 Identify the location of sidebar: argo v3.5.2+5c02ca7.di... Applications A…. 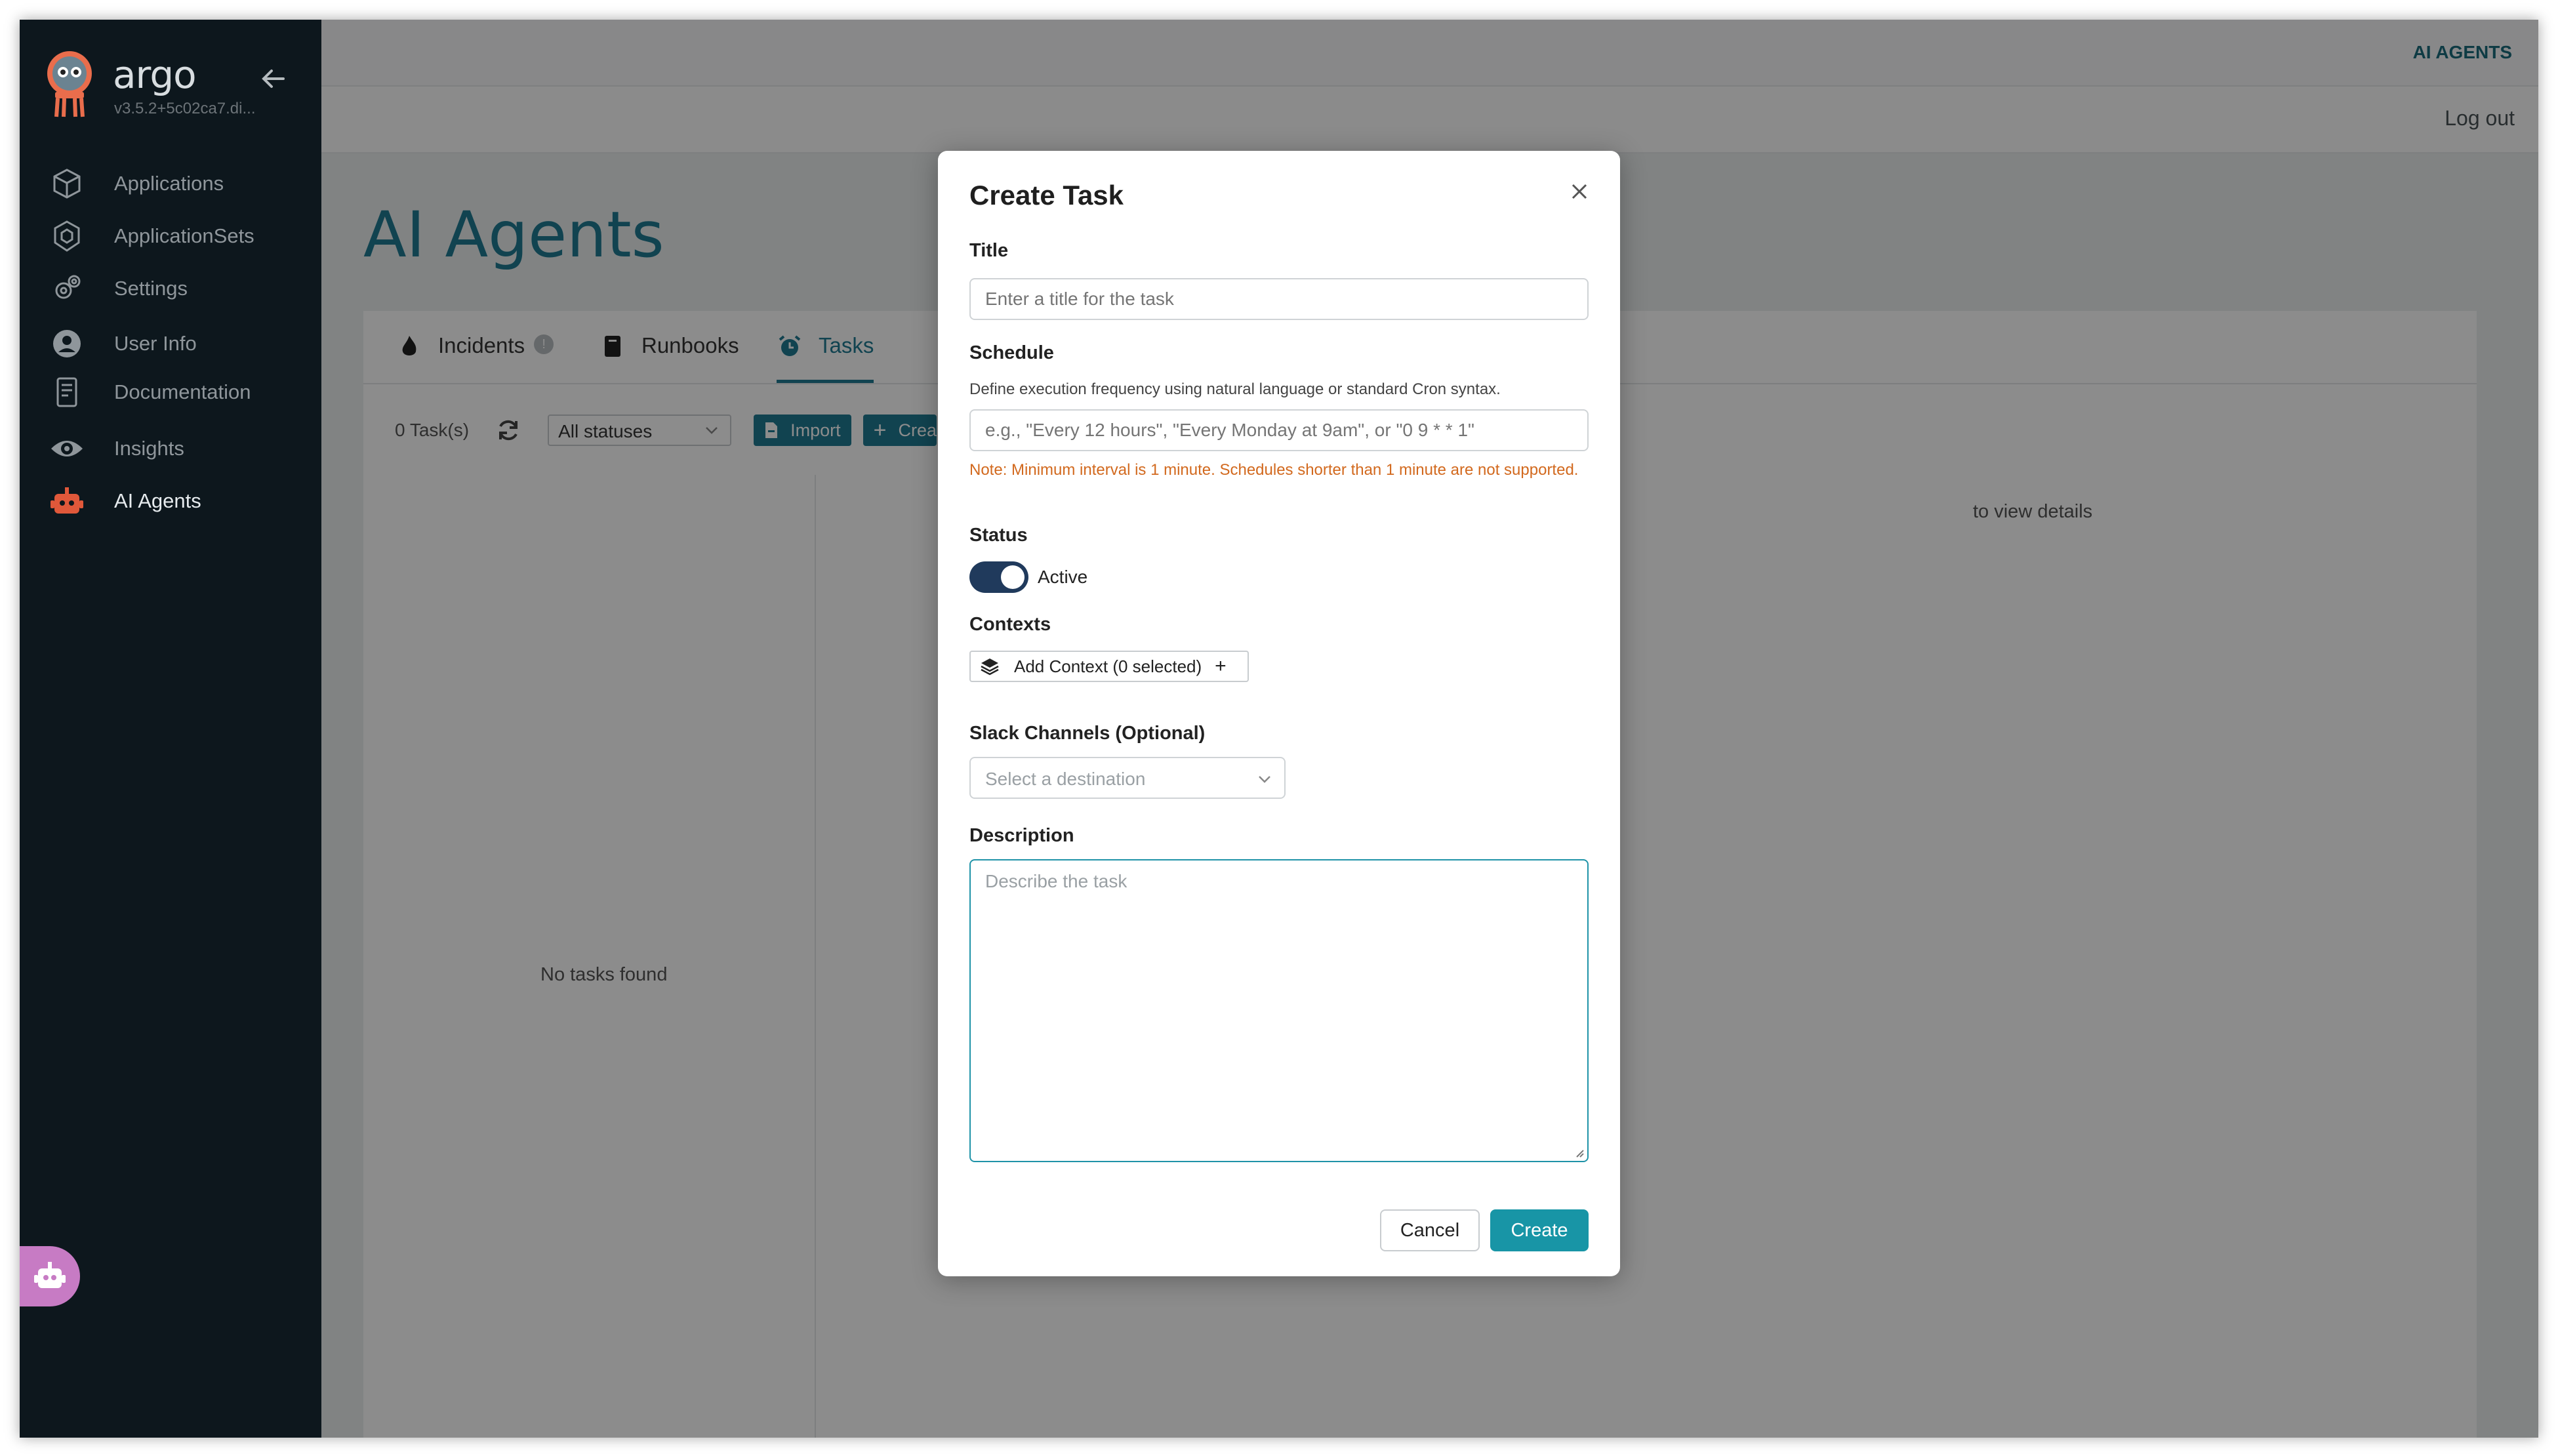
(170, 729).